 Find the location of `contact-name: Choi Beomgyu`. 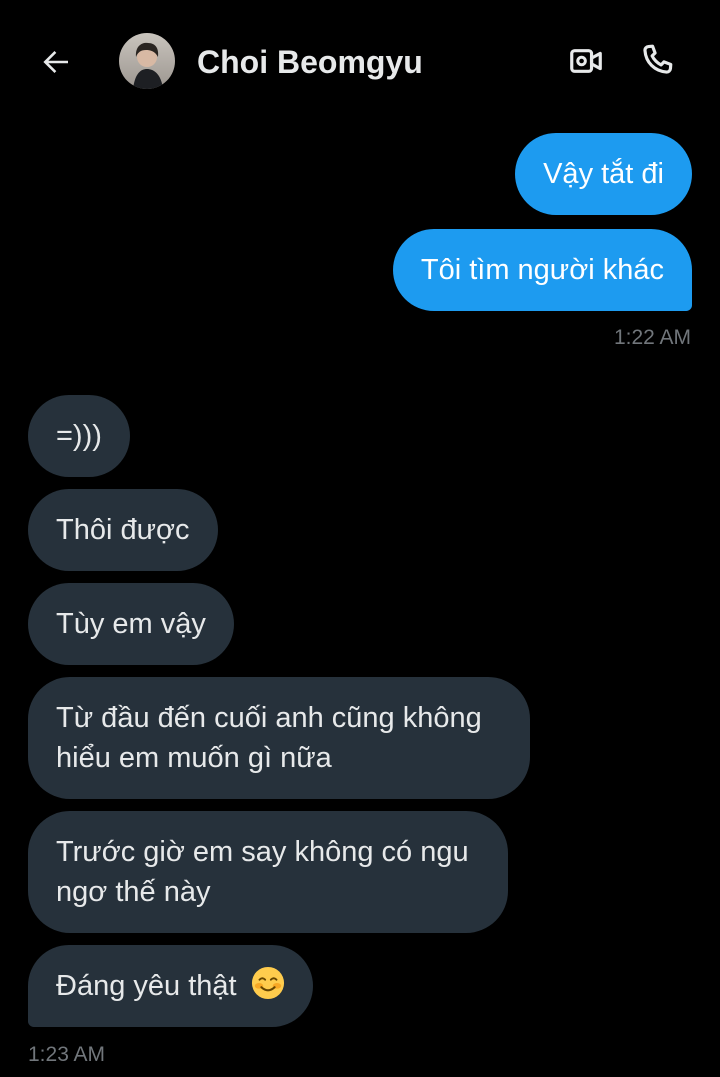

contact-name: Choi Beomgyu is located at coordinates (310, 62).